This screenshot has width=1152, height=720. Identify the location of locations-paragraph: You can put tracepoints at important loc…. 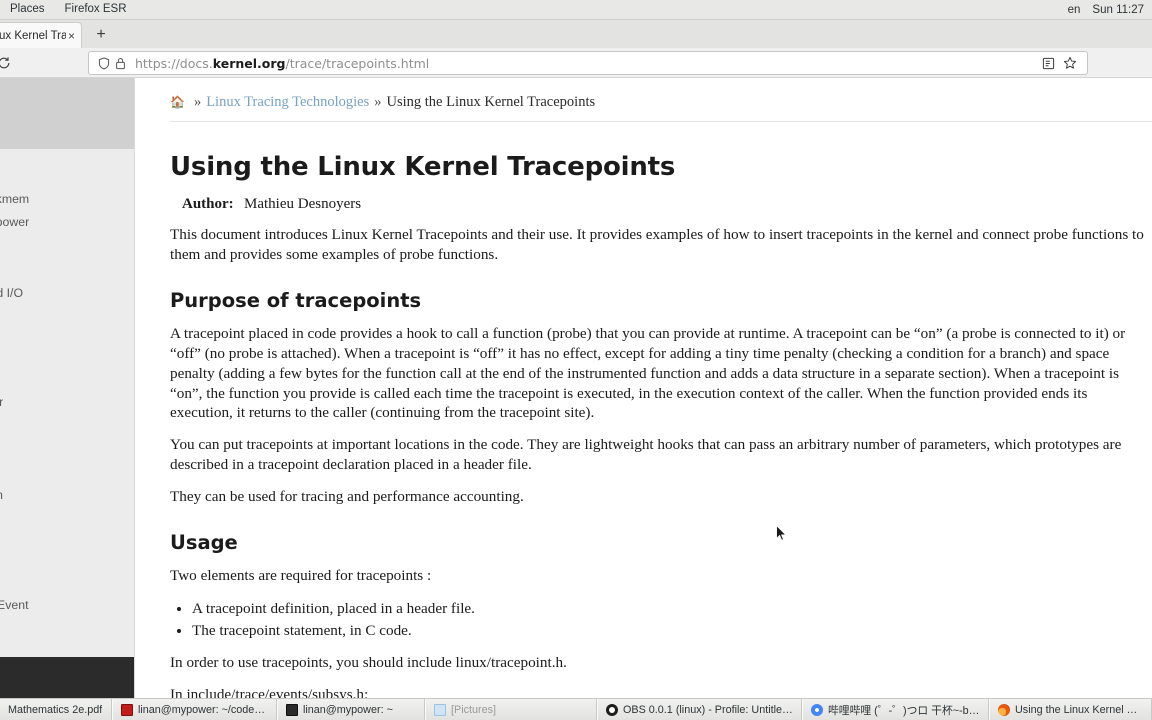
(646, 455).